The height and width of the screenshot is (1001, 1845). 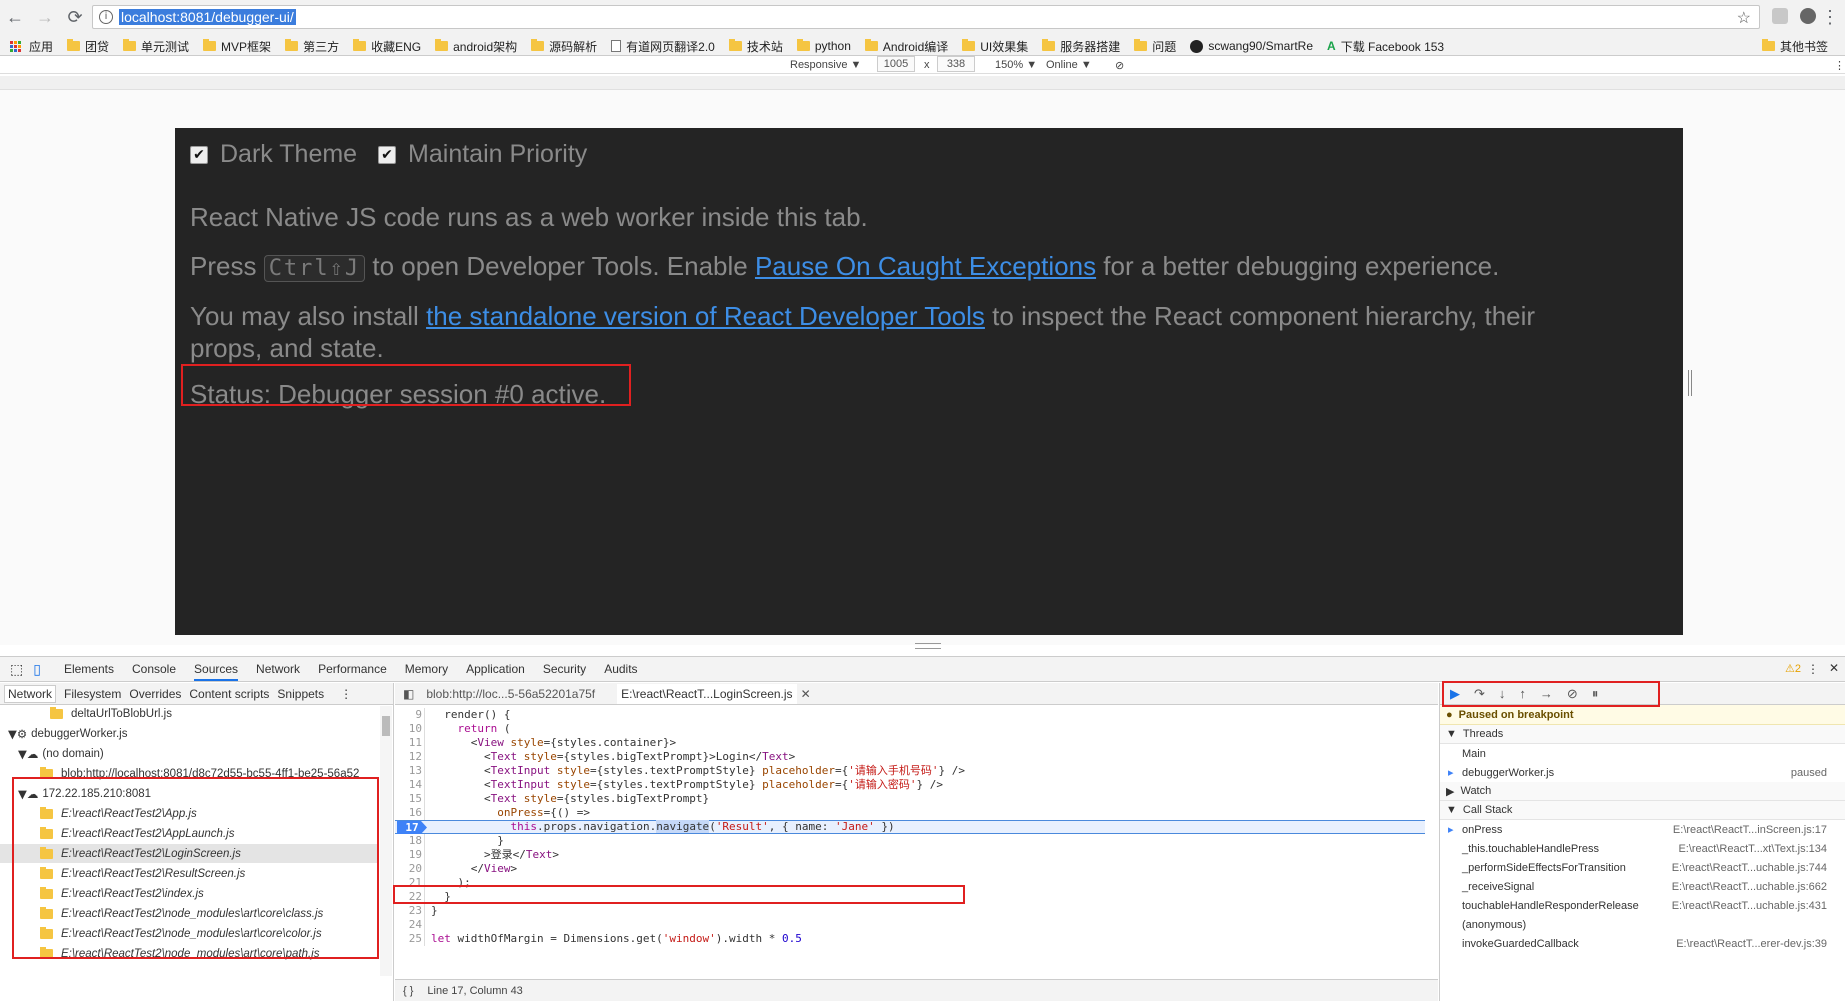 What do you see at coordinates (396, 46) in the screenshot?
I see `bookmark-label: 收藏ENG` at bounding box center [396, 46].